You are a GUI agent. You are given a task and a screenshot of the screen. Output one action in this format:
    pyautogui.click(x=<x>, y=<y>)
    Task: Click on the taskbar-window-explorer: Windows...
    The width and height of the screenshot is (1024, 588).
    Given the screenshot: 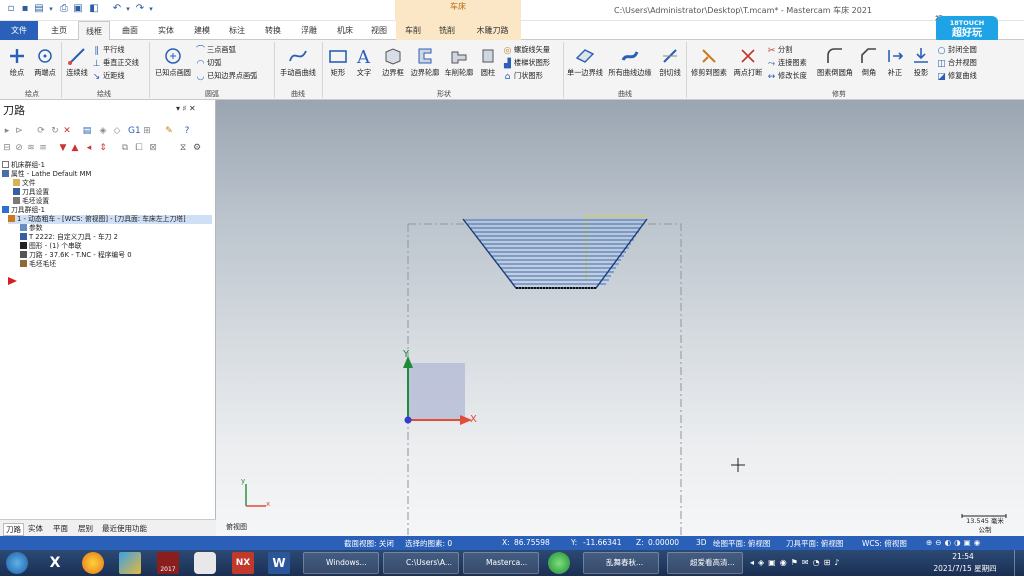 What is the action you would take?
    pyautogui.click(x=341, y=563)
    